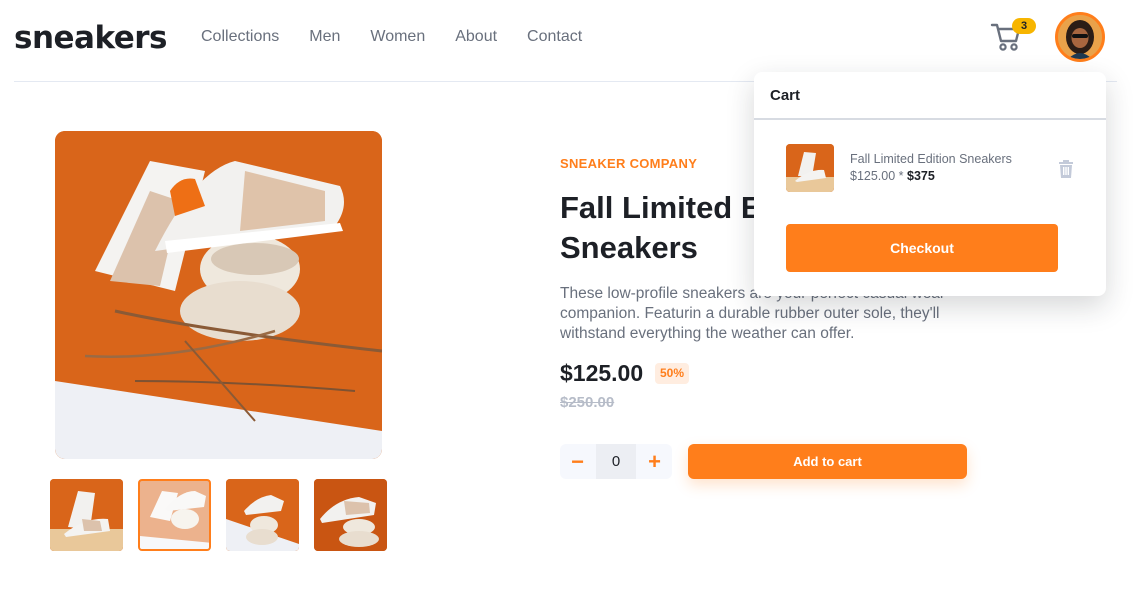 The image size is (1135, 615). What do you see at coordinates (476, 37) in the screenshot?
I see `nav-about: About` at bounding box center [476, 37].